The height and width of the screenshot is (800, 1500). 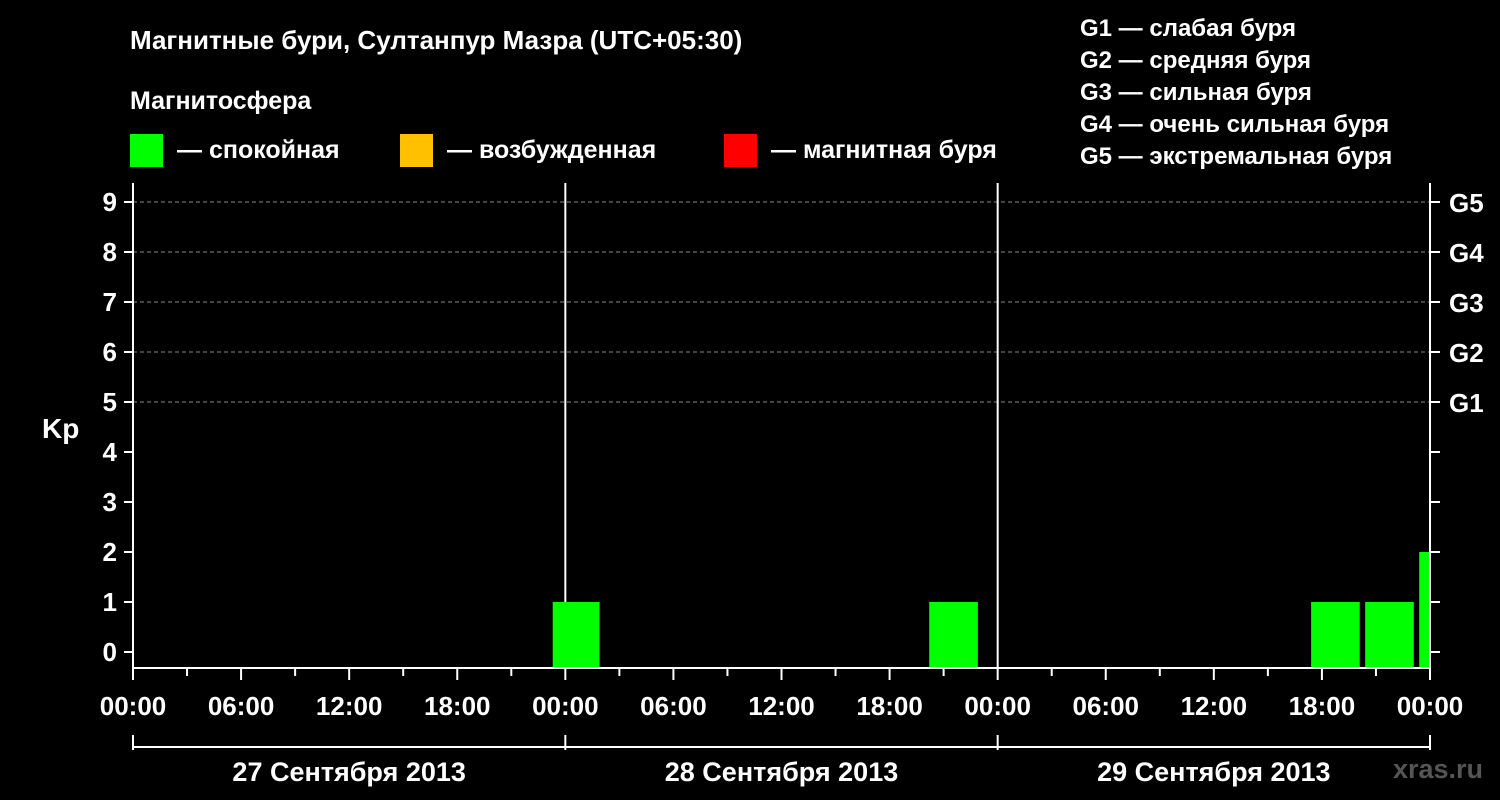 What do you see at coordinates (1466, 203) in the screenshot?
I see `g-level-label-4: G5` at bounding box center [1466, 203].